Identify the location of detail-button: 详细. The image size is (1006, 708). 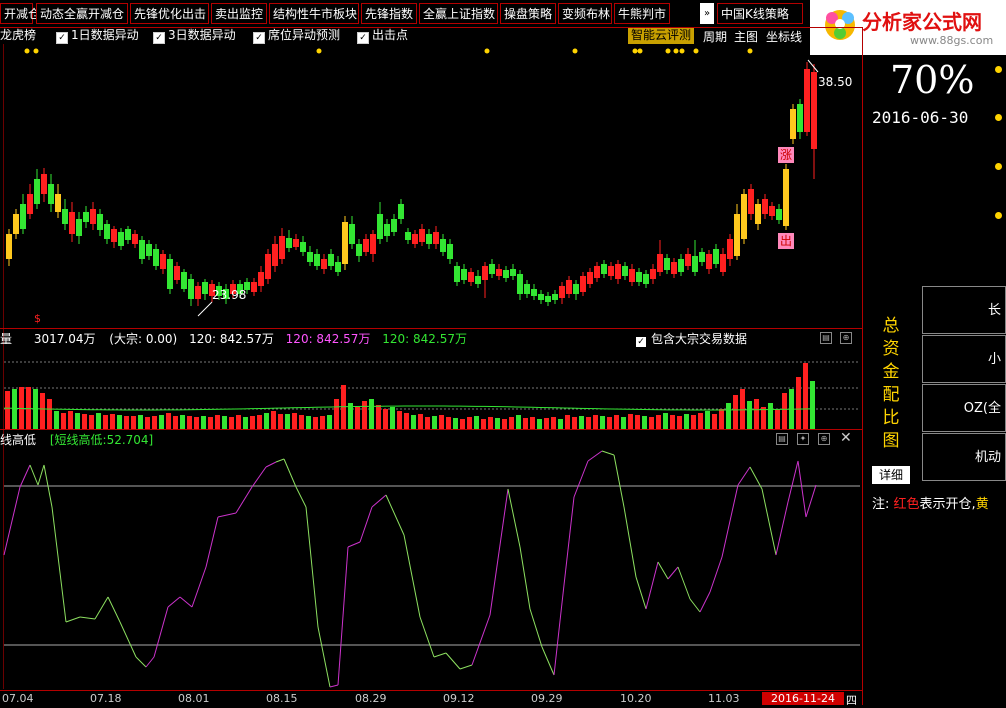
(891, 475).